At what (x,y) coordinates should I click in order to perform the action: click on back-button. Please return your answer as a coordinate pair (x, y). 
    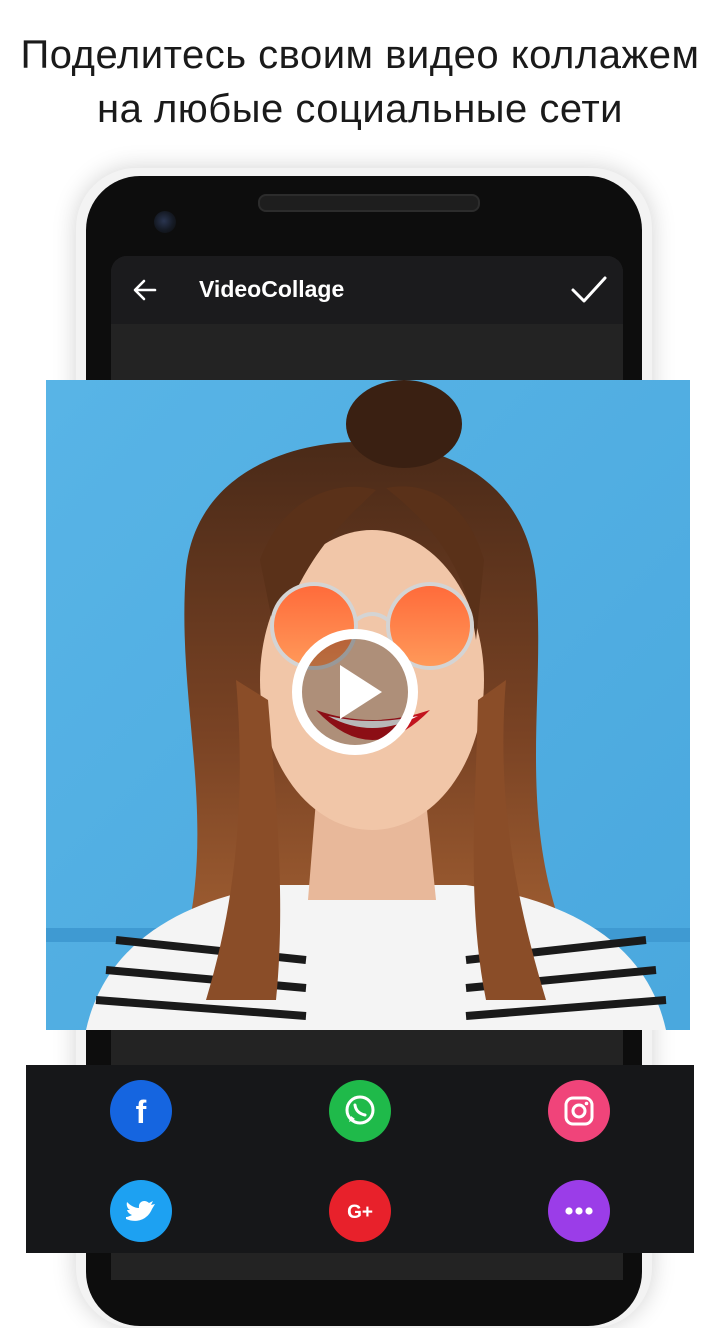
    Looking at the image, I should click on (145, 290).